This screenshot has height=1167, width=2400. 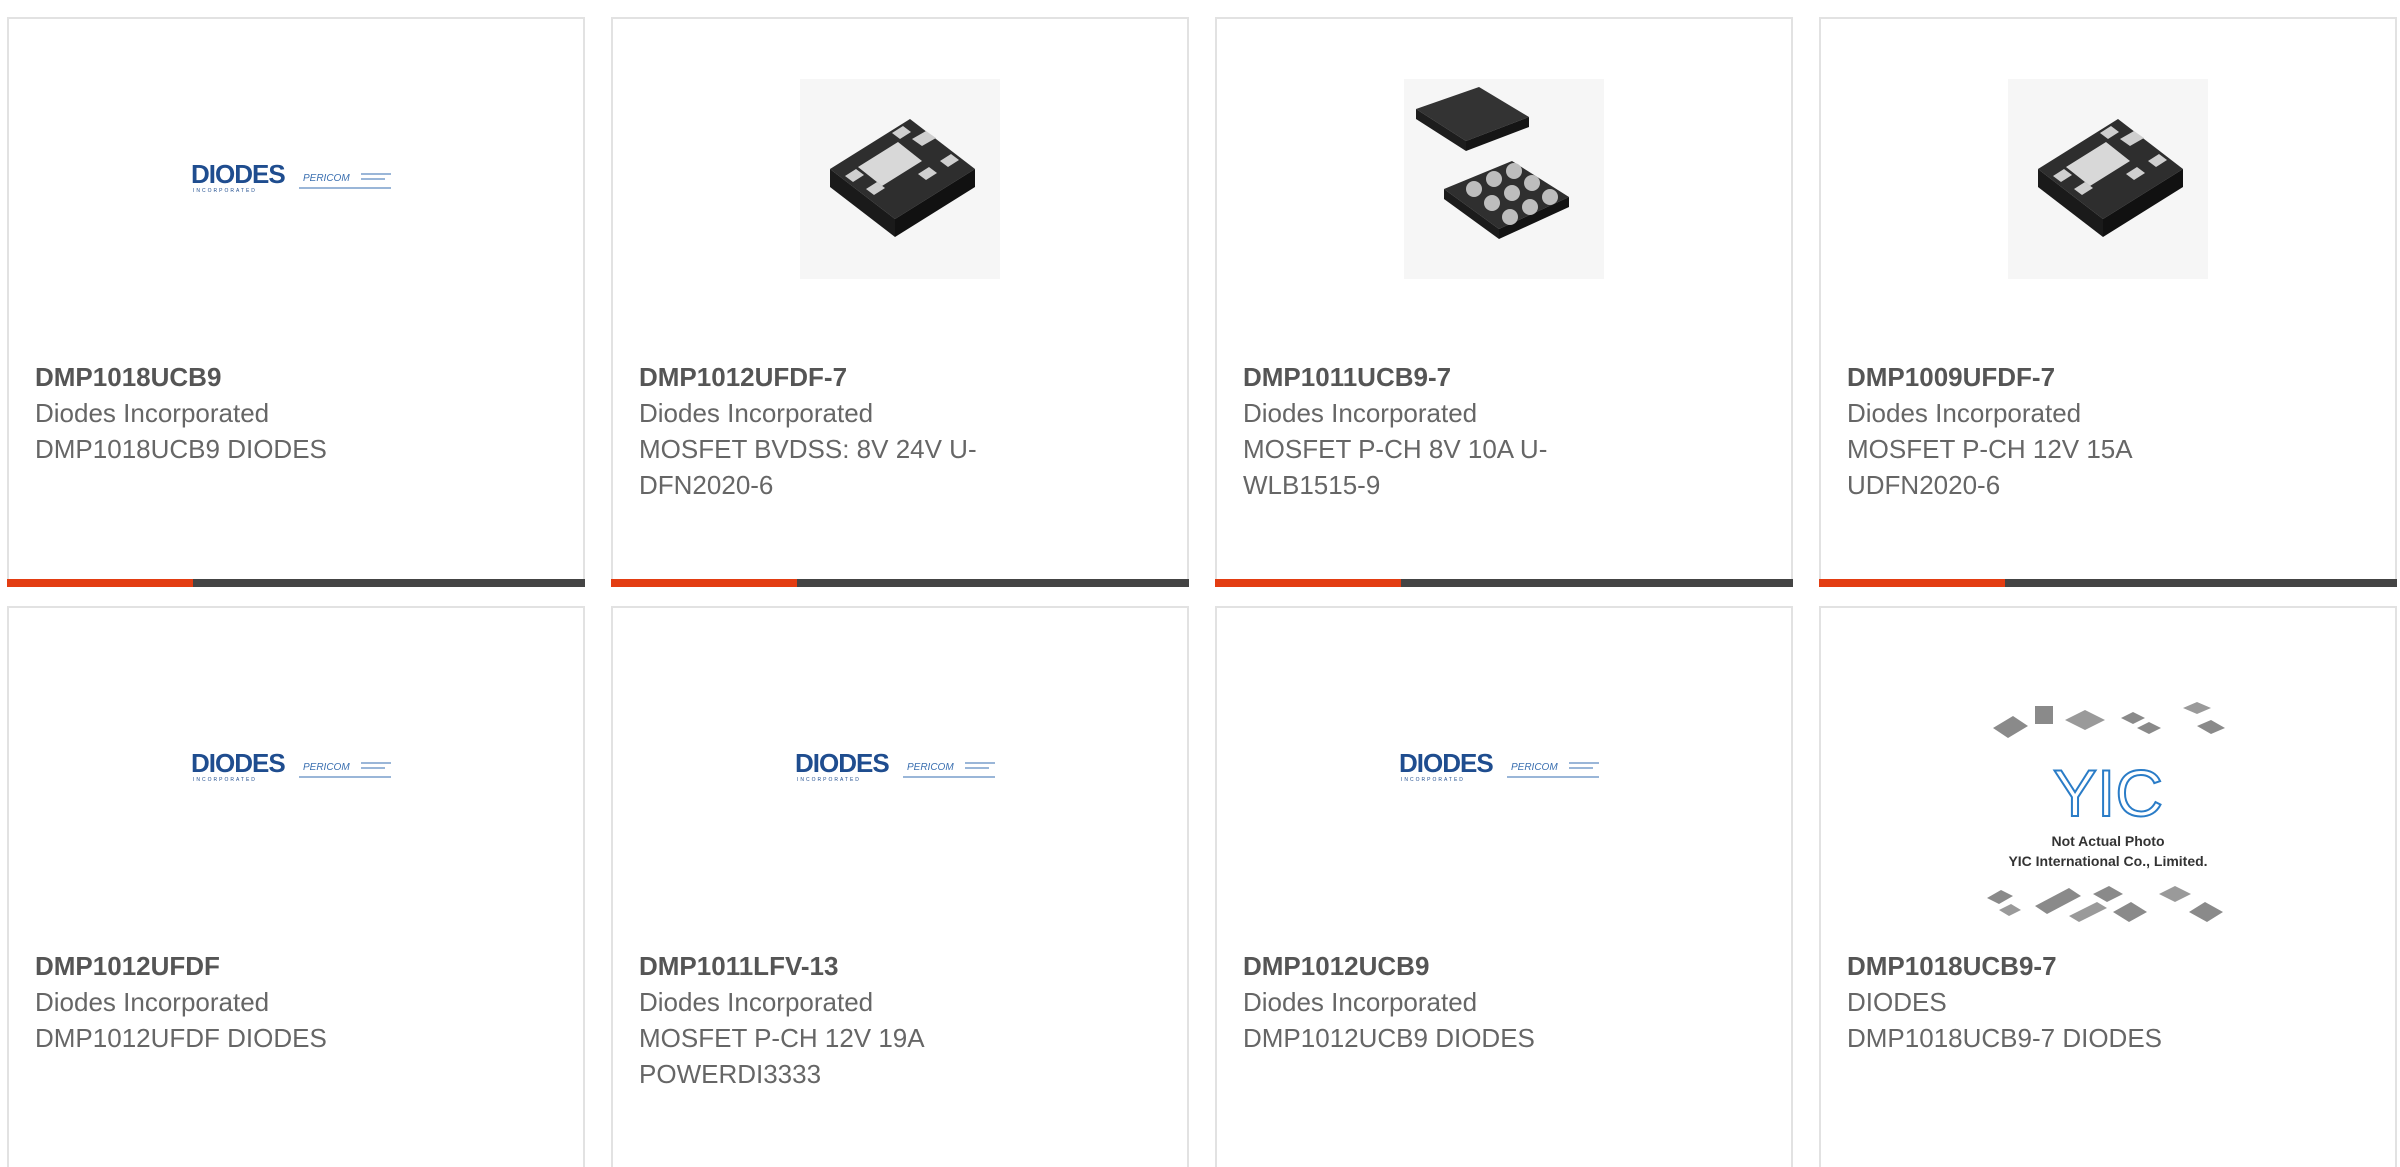 What do you see at coordinates (2004, 1038) in the screenshot?
I see `description: DMP1018UCB9-7 DIODES` at bounding box center [2004, 1038].